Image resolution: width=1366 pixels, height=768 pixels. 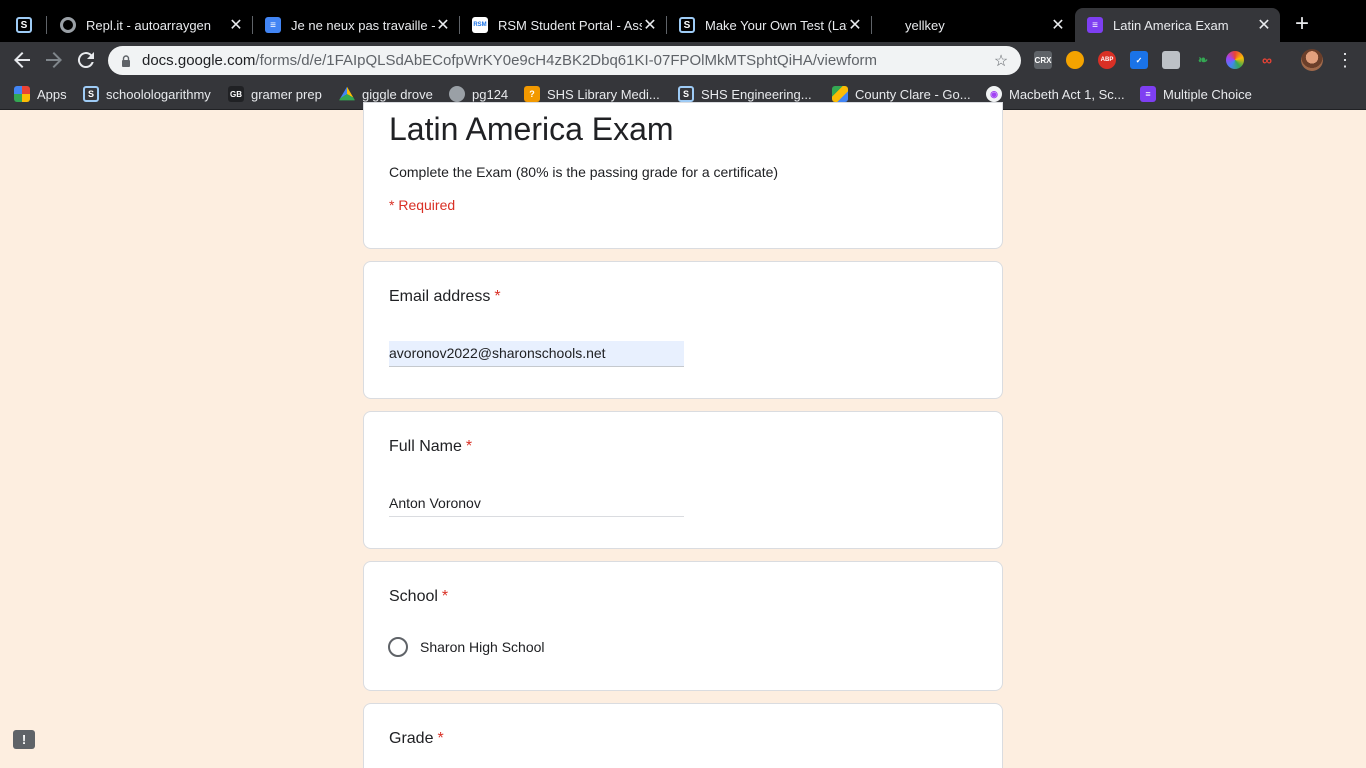 What do you see at coordinates (1075, 60) in the screenshot?
I see `owl-extension-icon` at bounding box center [1075, 60].